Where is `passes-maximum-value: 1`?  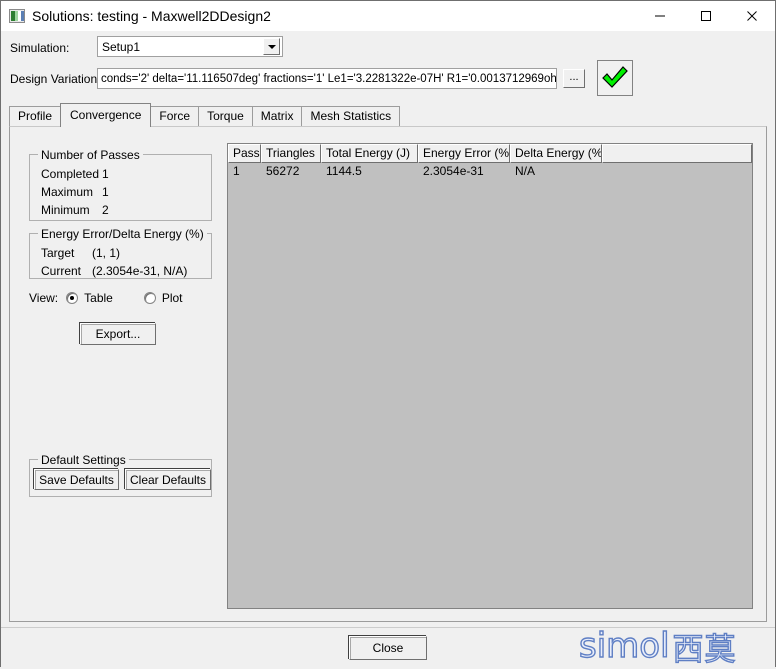
passes-maximum-value: 1 is located at coordinates (105, 192).